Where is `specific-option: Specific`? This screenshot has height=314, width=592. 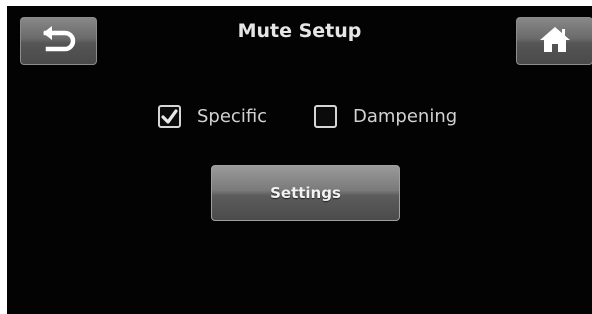
specific-option: Specific is located at coordinates (212, 116).